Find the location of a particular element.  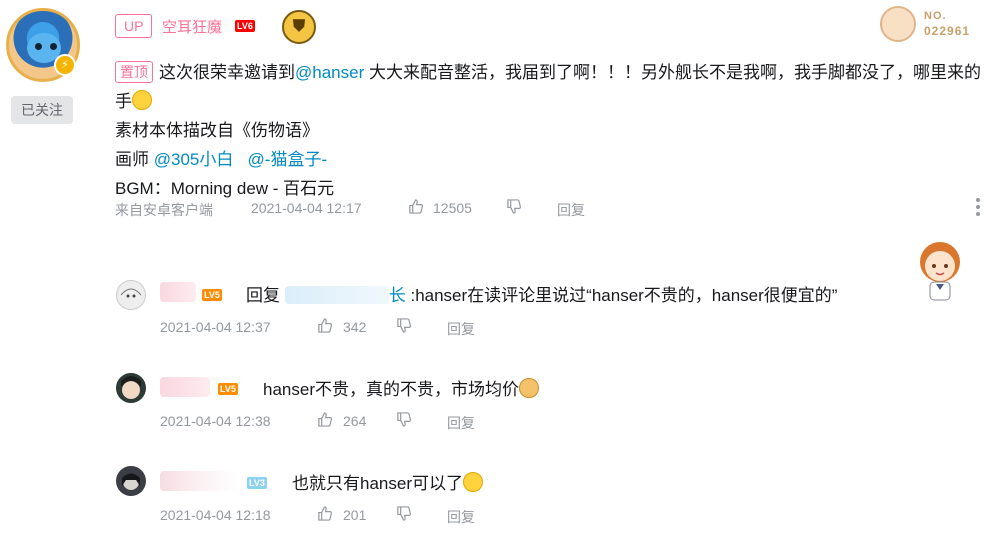

source-label: 来自安卓客户端 is located at coordinates (164, 210).